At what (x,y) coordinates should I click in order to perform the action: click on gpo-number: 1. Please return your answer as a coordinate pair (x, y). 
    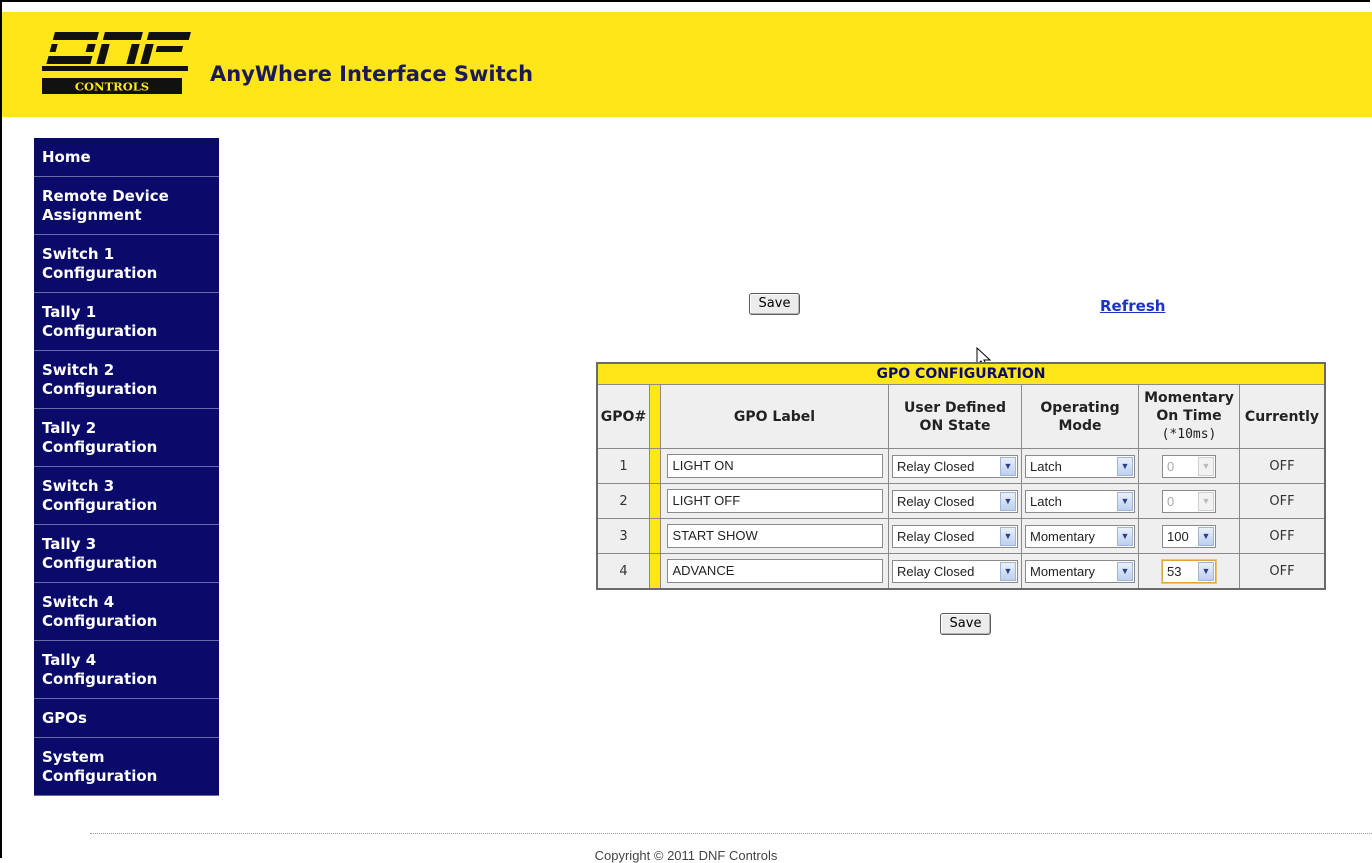
    Looking at the image, I should click on (623, 466).